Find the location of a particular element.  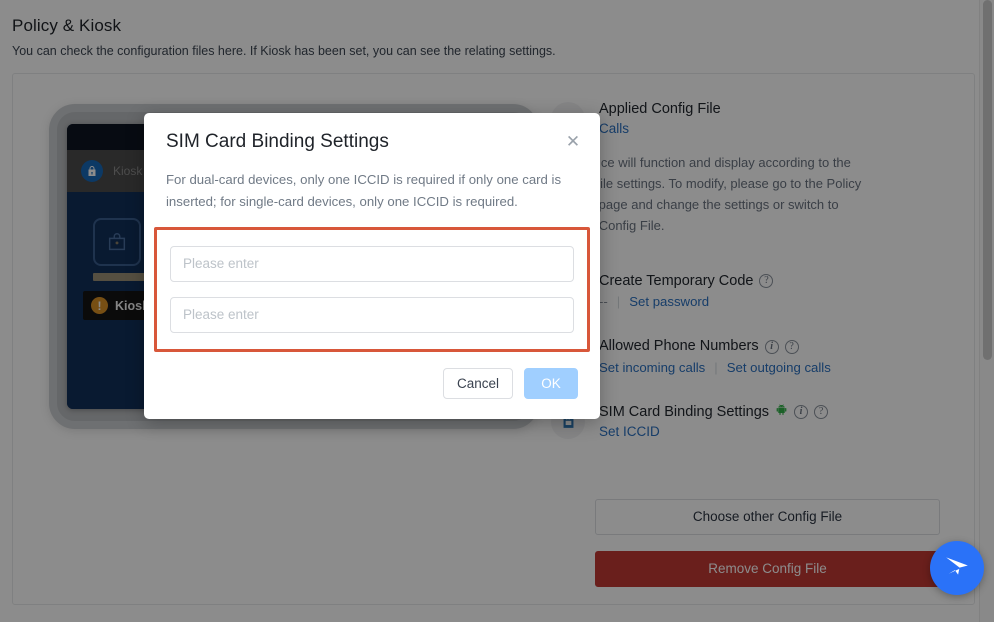

modal-footer: Cancel OK is located at coordinates (372, 385).